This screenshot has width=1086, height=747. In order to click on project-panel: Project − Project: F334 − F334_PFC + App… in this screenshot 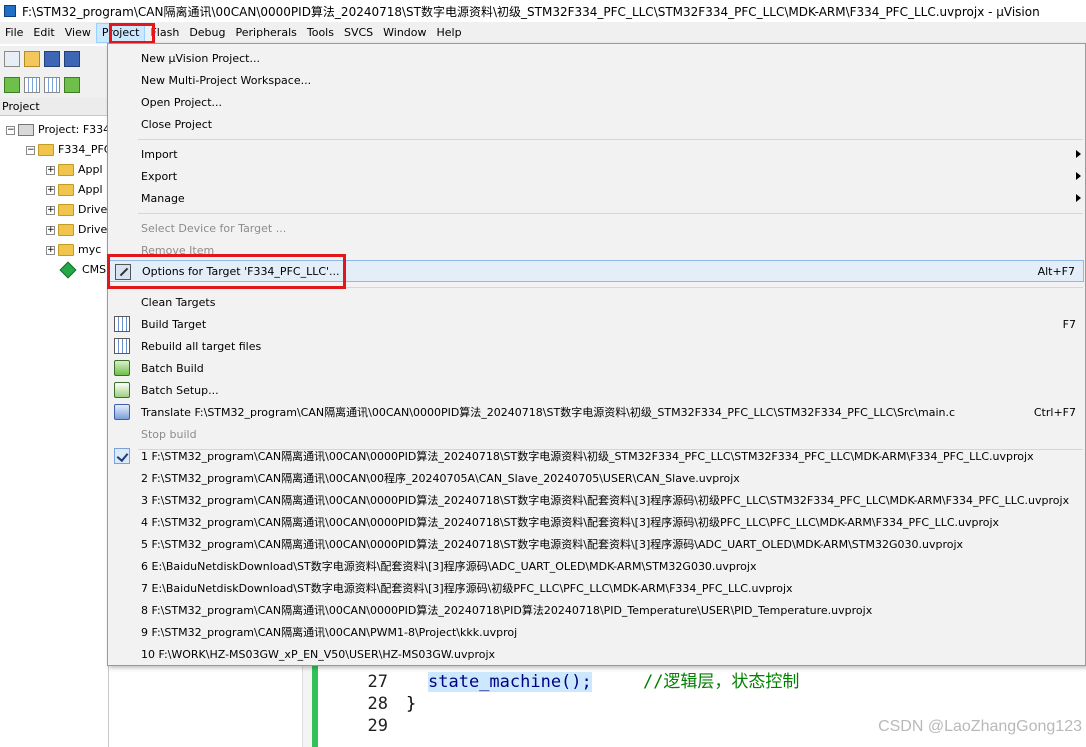, I will do `click(55, 422)`.